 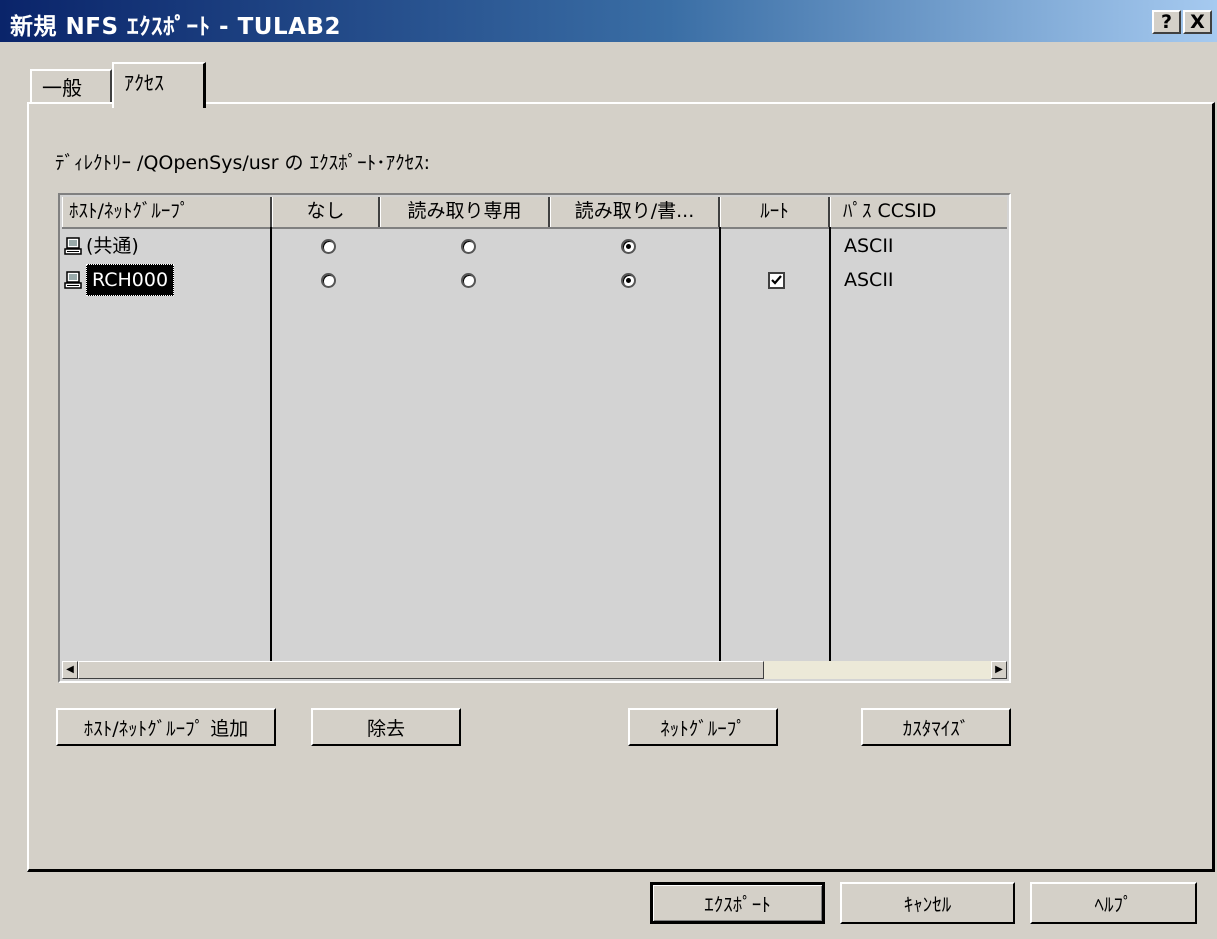 I want to click on netgroup-button: ﾈｯﾄｸﾞﾙｰﾌﾟ, so click(x=703, y=727).